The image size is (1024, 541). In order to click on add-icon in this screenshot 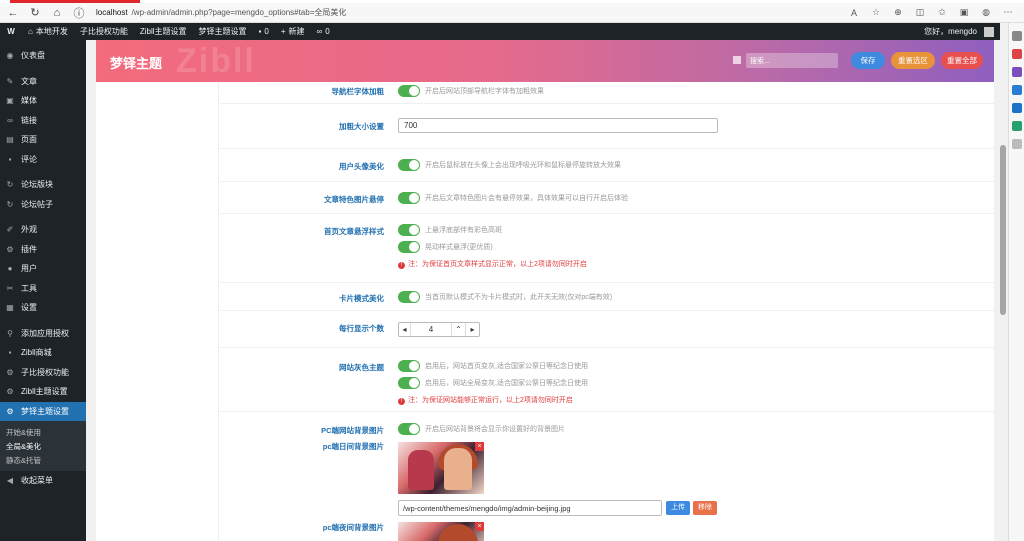, I will do `click(1016, 144)`.